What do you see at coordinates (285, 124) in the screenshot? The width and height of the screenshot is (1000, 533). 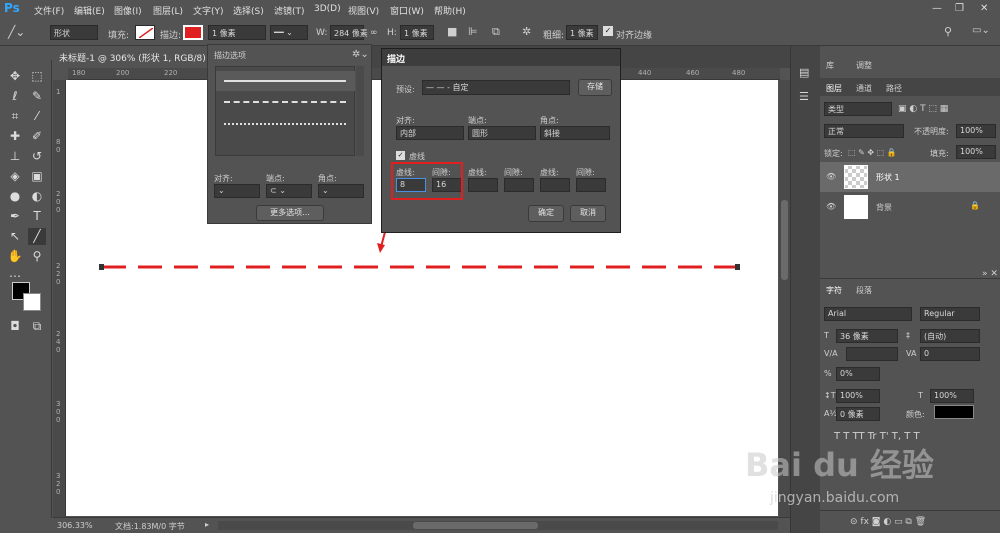 I see `preset-dotted` at bounding box center [285, 124].